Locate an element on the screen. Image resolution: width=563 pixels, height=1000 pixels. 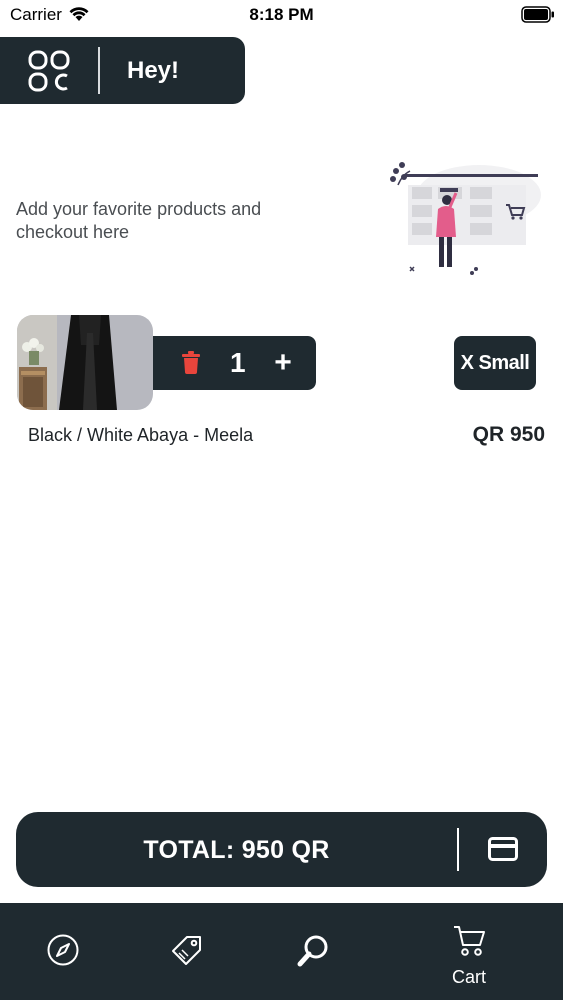
tab-cart: Cart is located at coordinates (469, 951).